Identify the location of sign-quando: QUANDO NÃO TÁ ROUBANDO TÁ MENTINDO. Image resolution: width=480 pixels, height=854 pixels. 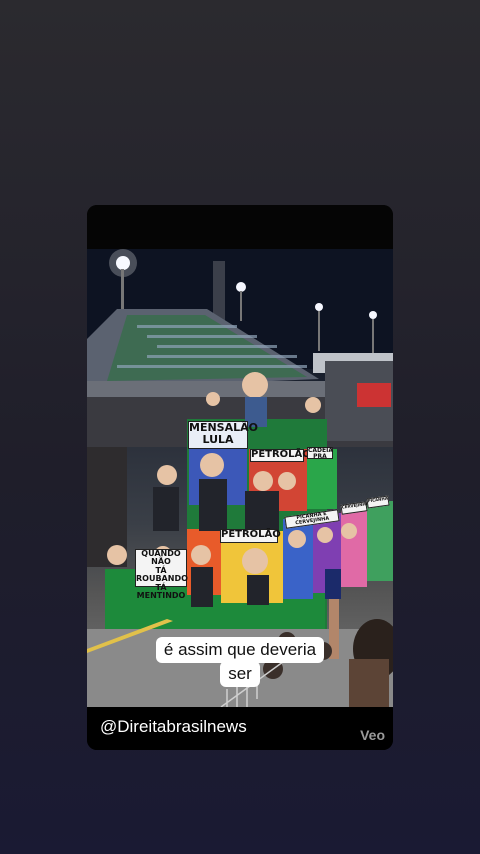
(161, 574).